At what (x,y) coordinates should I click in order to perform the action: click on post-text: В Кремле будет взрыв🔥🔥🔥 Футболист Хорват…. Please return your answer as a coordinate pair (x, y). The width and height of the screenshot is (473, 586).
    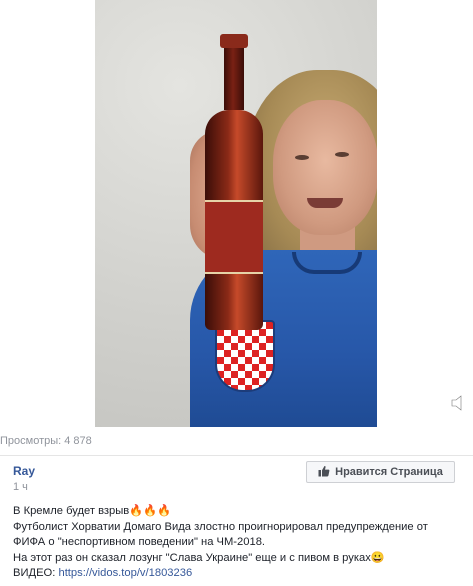
    Looking at the image, I should click on (240, 543).